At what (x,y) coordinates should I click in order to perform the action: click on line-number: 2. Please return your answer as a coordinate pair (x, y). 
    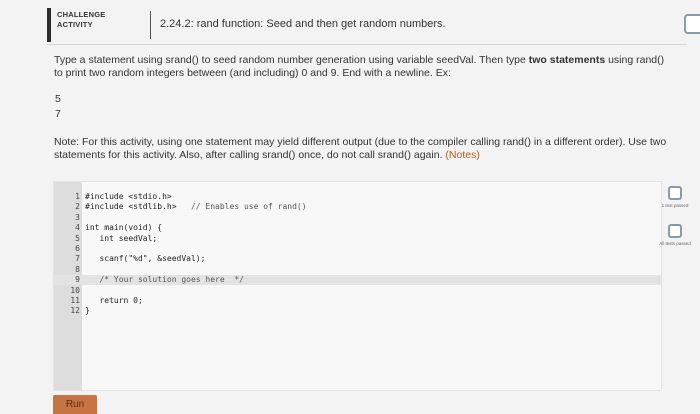
    Looking at the image, I should click on (77, 207).